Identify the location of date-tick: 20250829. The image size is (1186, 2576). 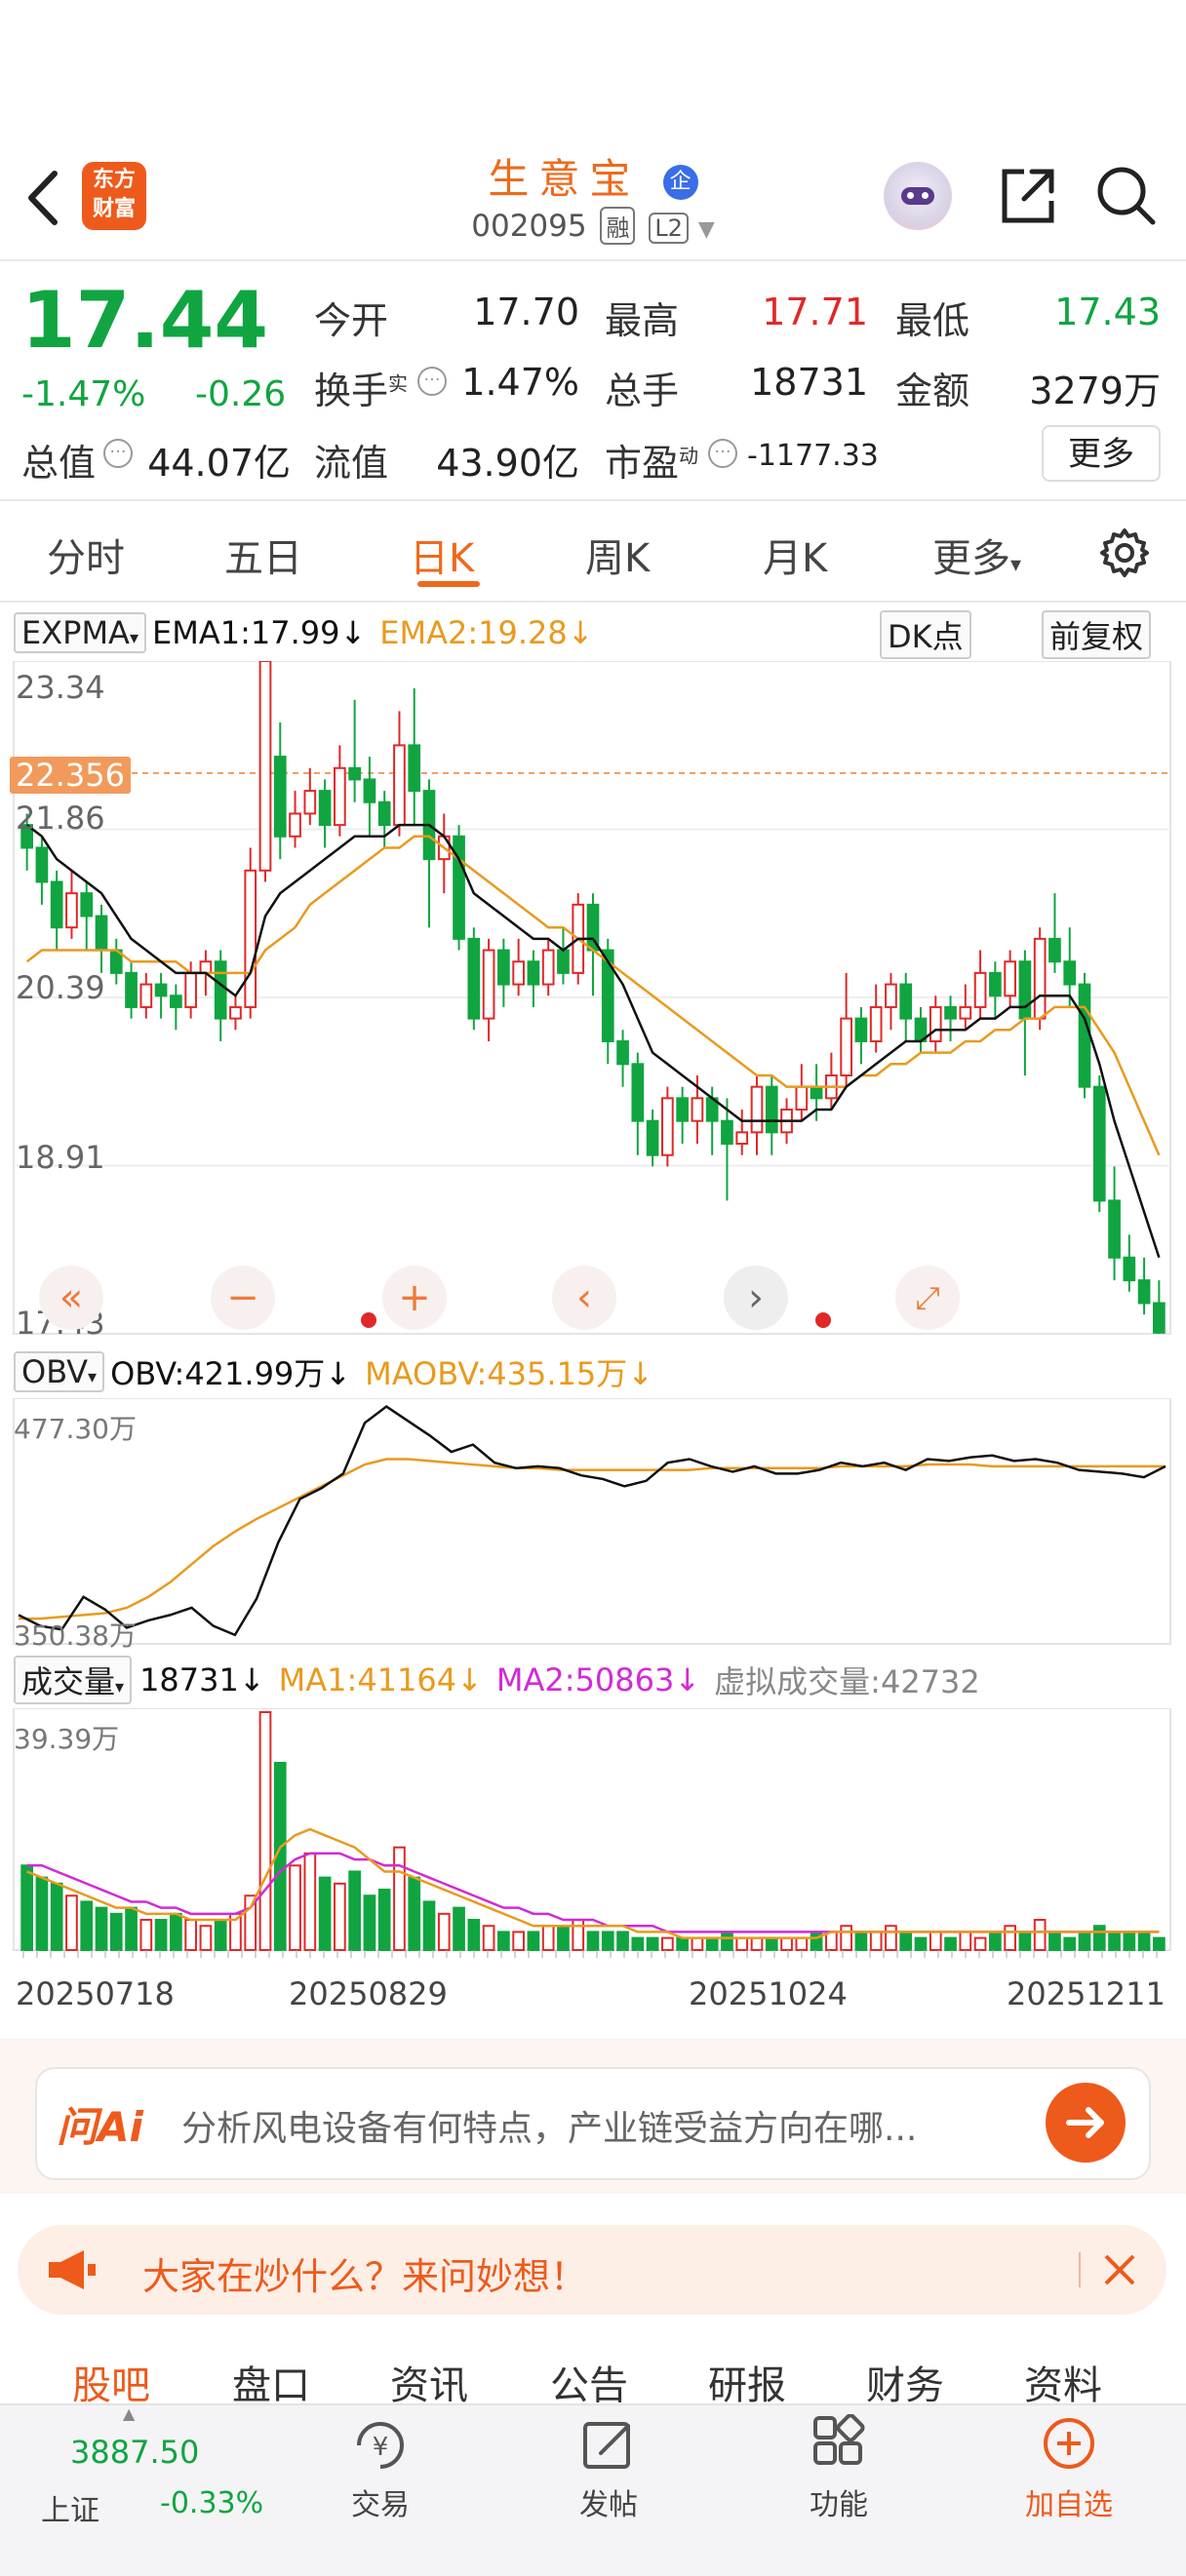
(368, 1993).